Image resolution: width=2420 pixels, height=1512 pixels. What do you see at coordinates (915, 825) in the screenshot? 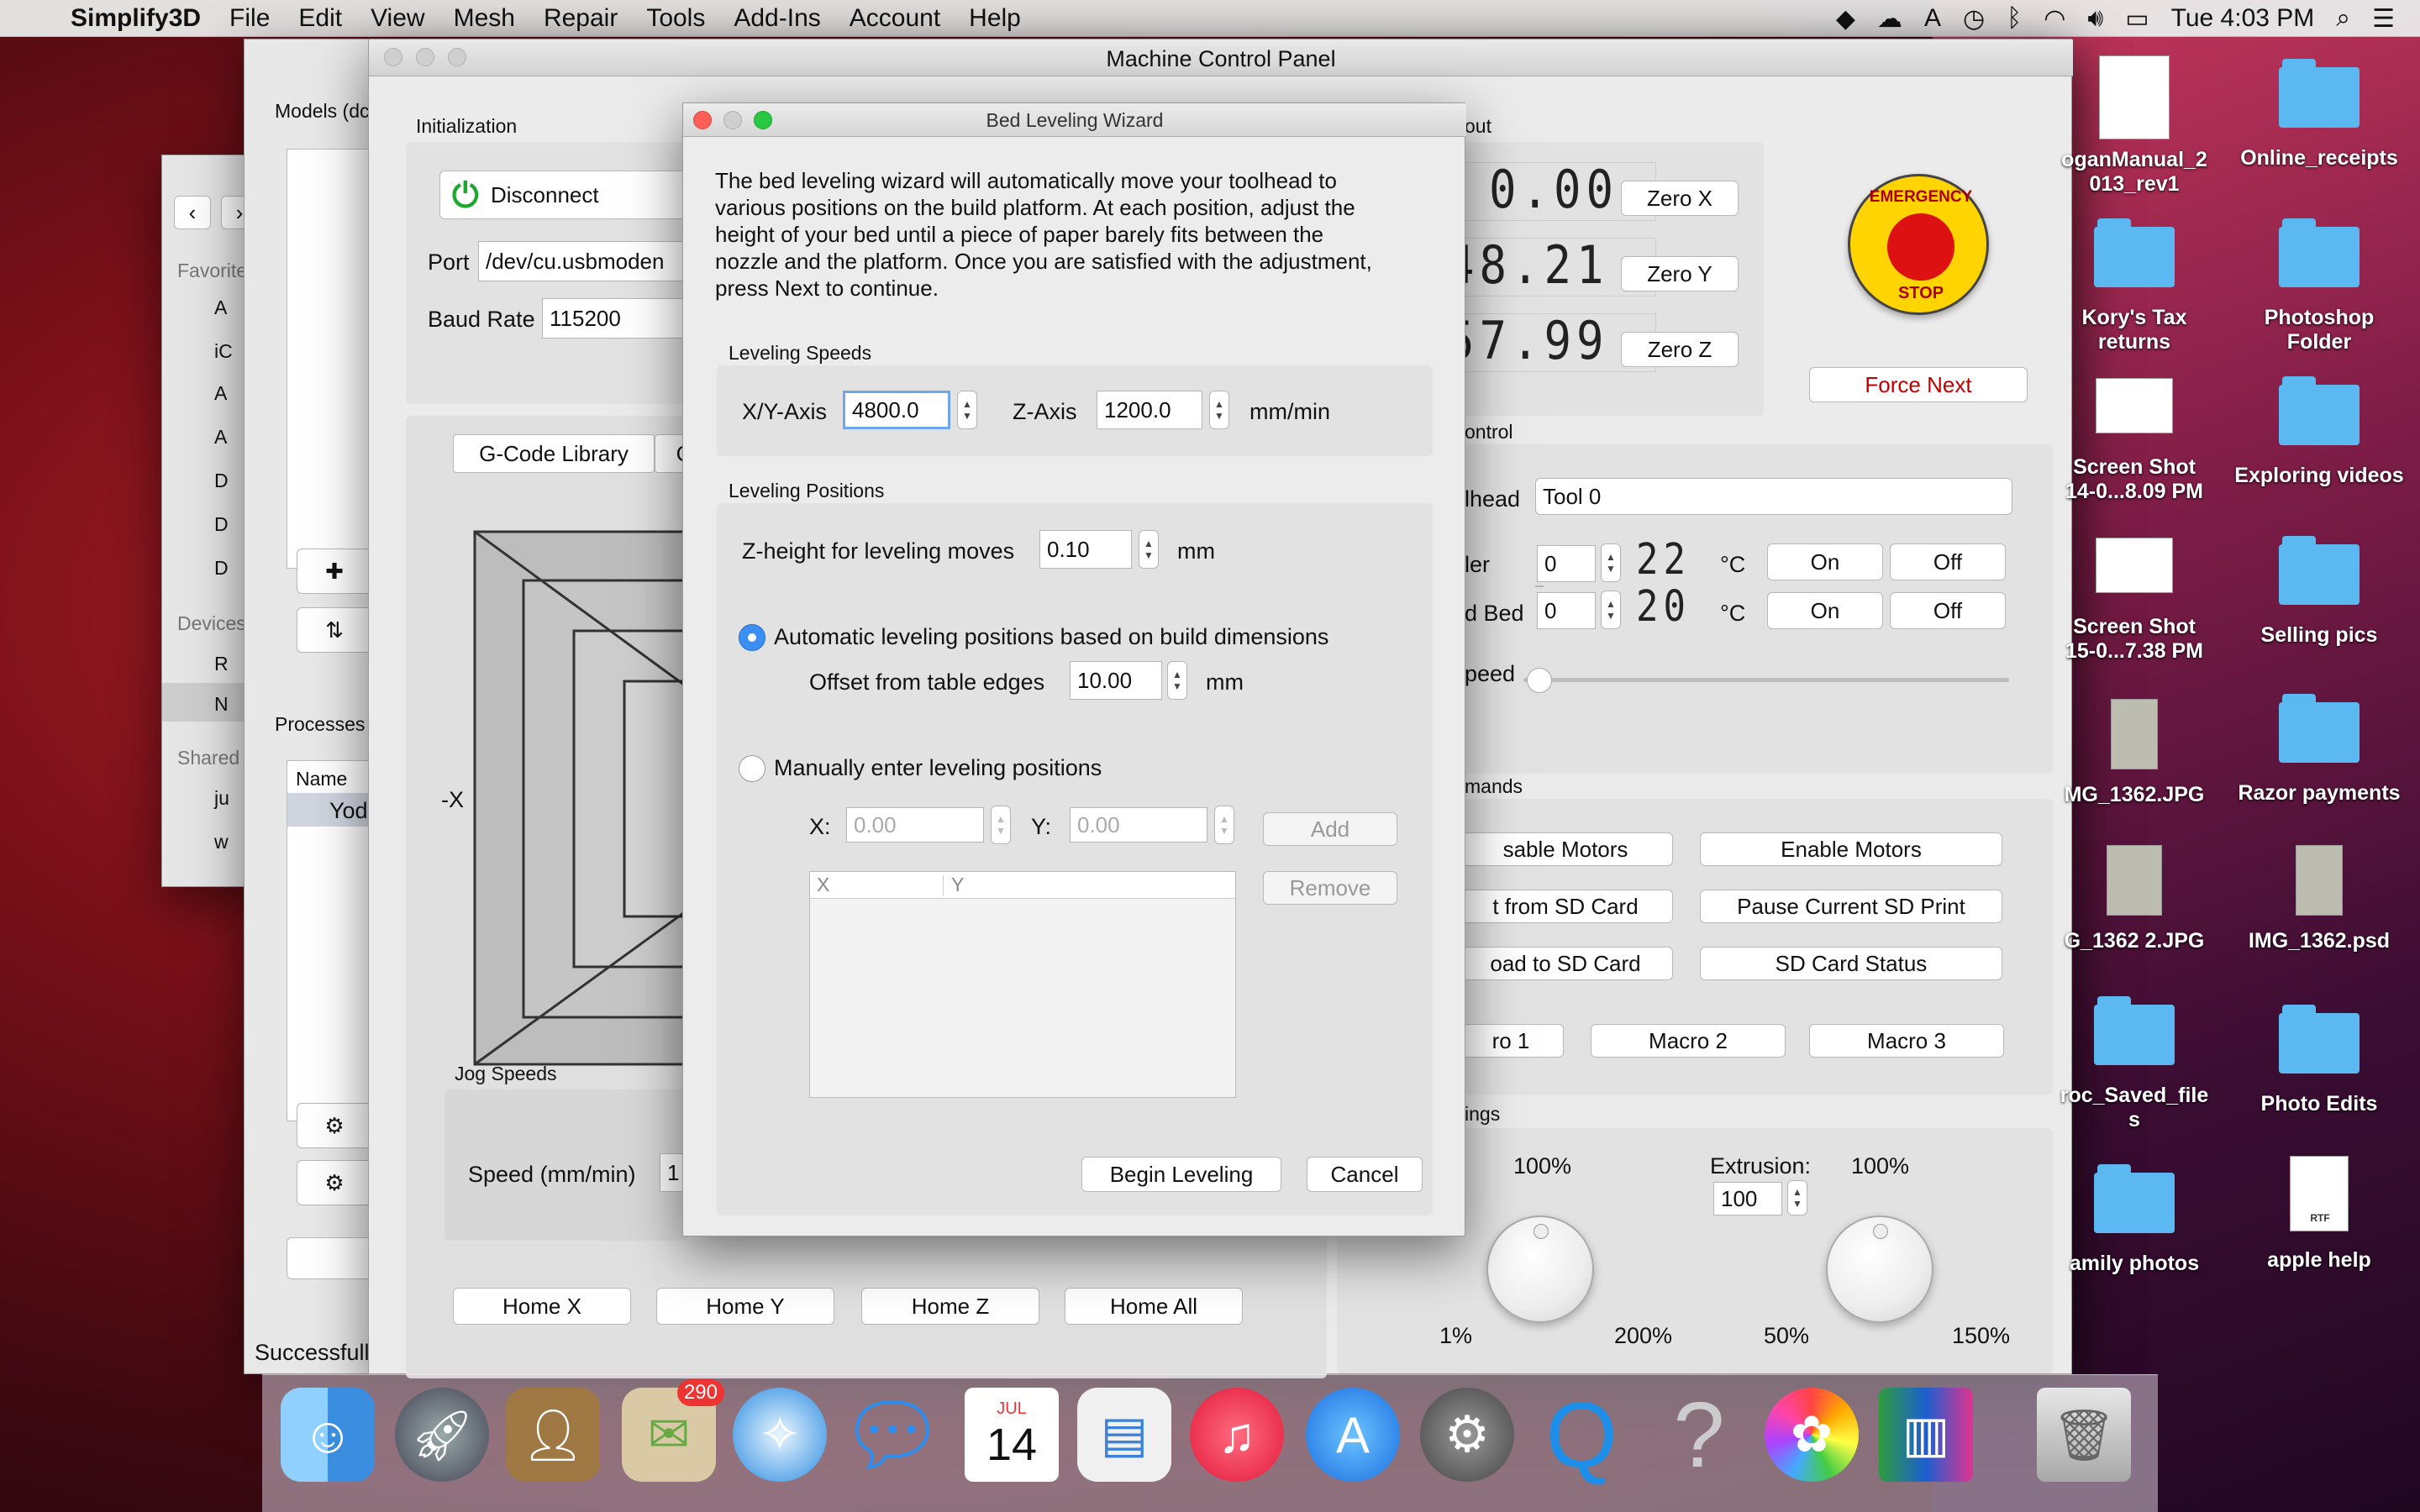
I see `manual-x-field: 0.00` at bounding box center [915, 825].